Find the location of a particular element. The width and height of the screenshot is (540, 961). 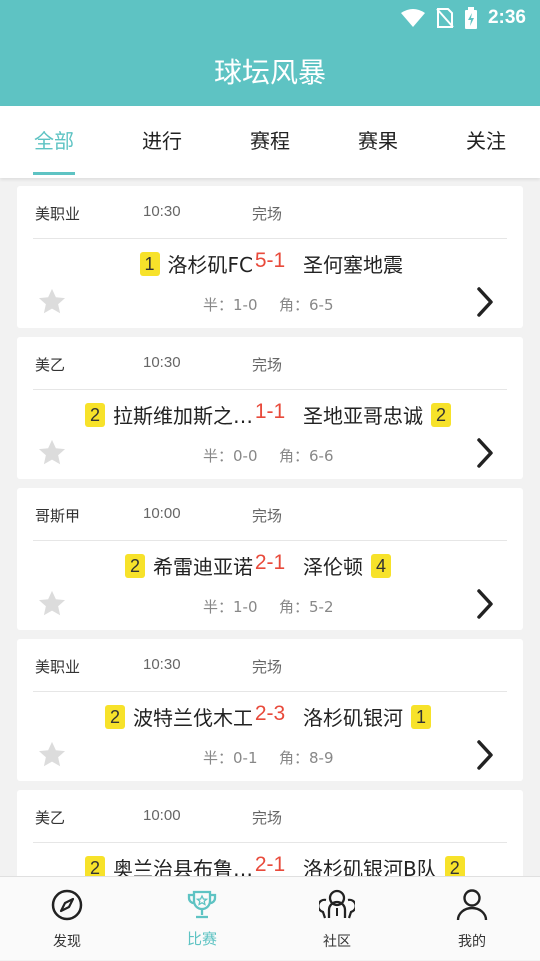

away-rank-badge: 2 is located at coordinates (441, 414).